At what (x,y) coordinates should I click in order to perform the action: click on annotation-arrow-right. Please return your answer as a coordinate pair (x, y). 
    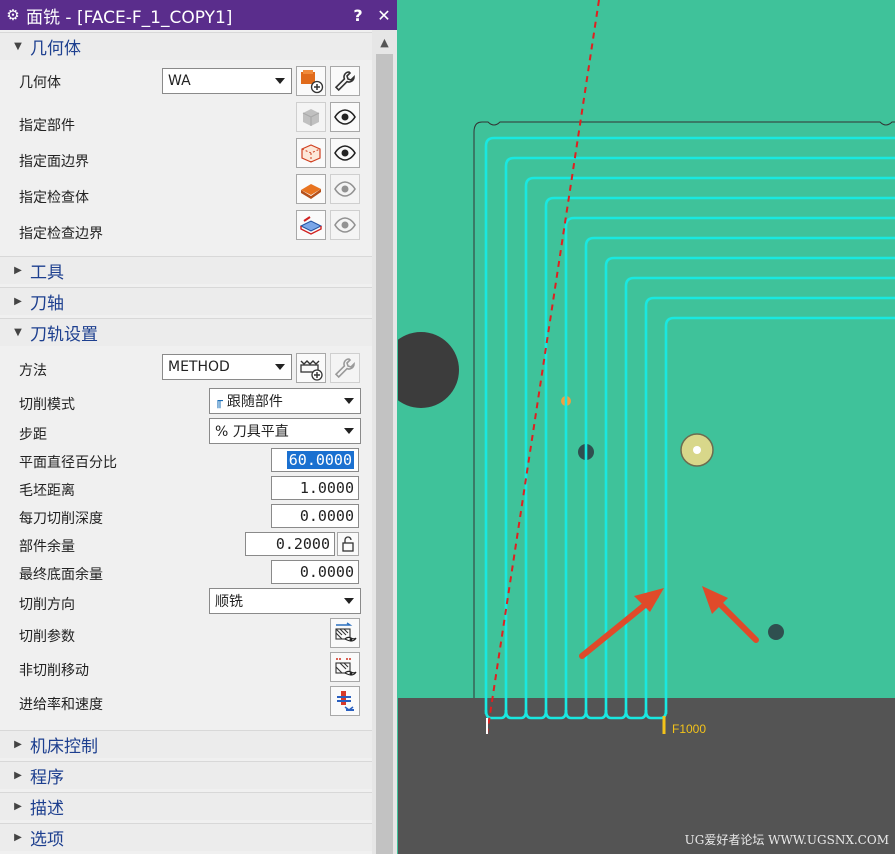
    Looking at the image, I should click on (730, 614).